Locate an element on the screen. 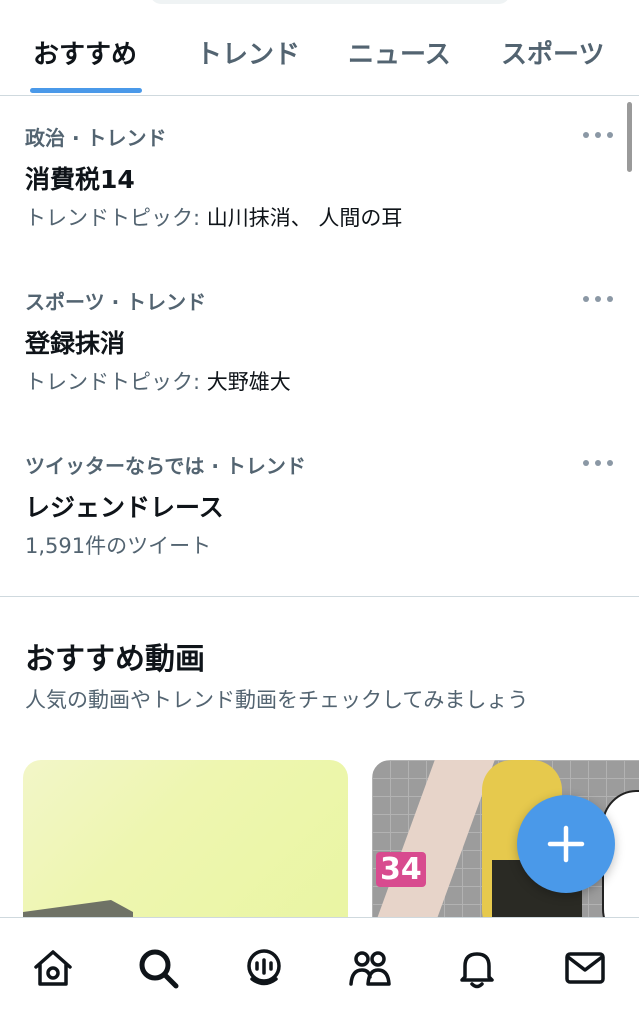 The height and width of the screenshot is (1014, 639). section-title: おすすめ動画 is located at coordinates (115, 659).